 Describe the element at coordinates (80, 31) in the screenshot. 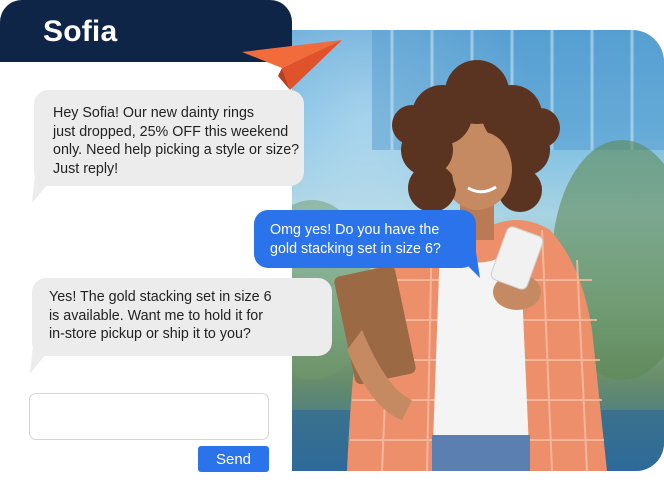

I see `contact-name: Sofia` at that location.